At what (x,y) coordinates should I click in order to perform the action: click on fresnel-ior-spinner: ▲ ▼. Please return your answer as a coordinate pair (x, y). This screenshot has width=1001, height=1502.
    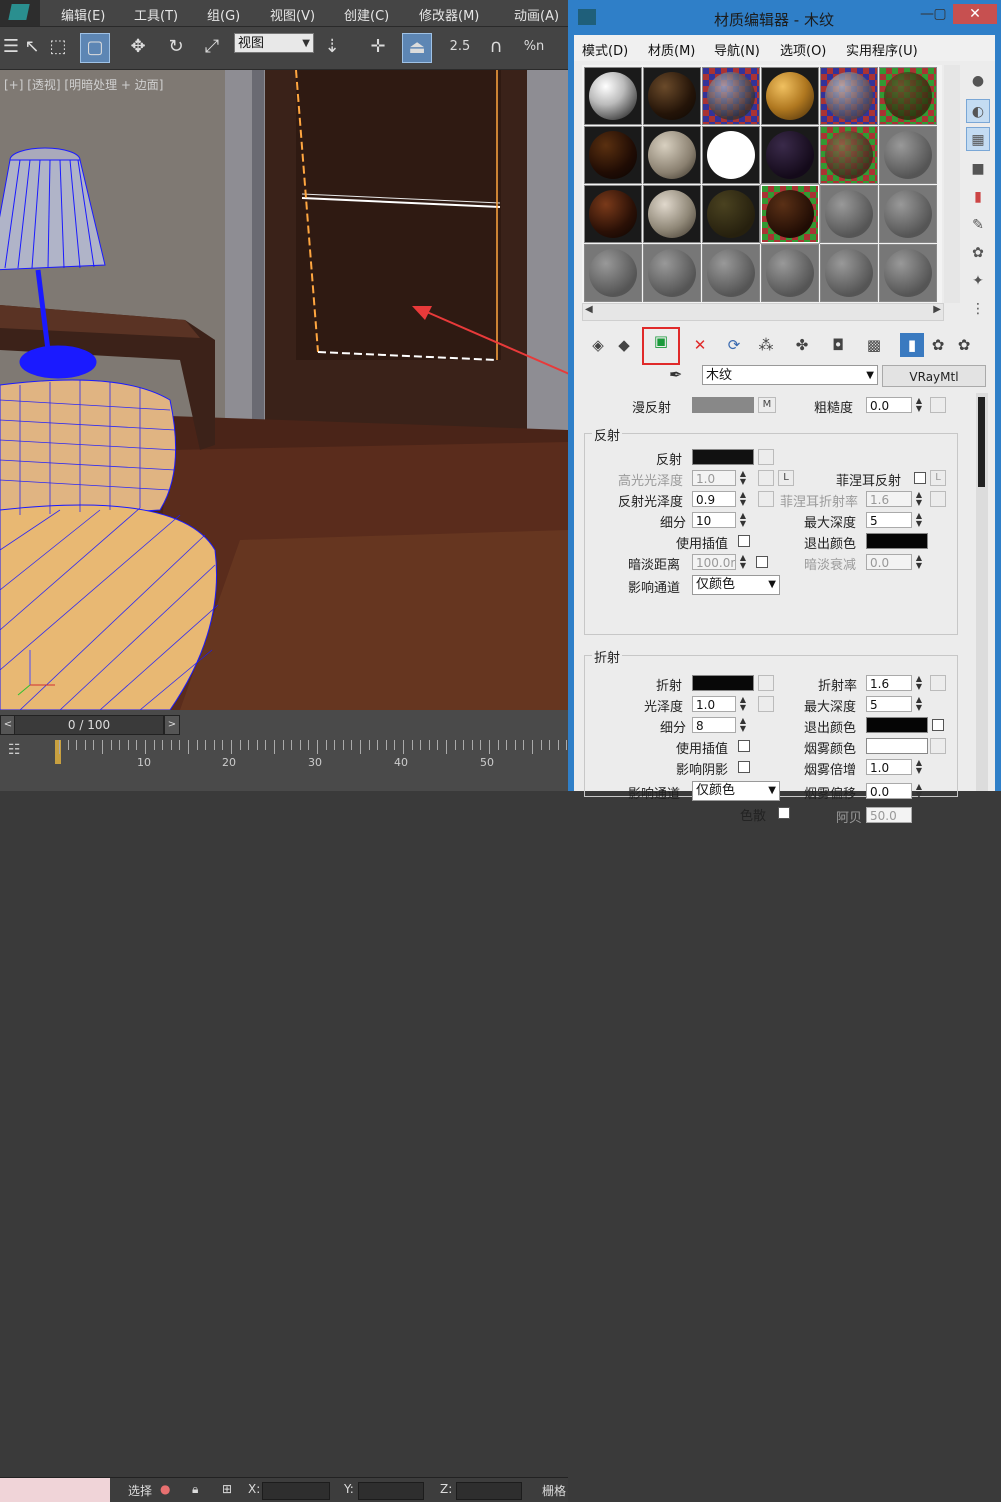
    Looking at the image, I should click on (919, 499).